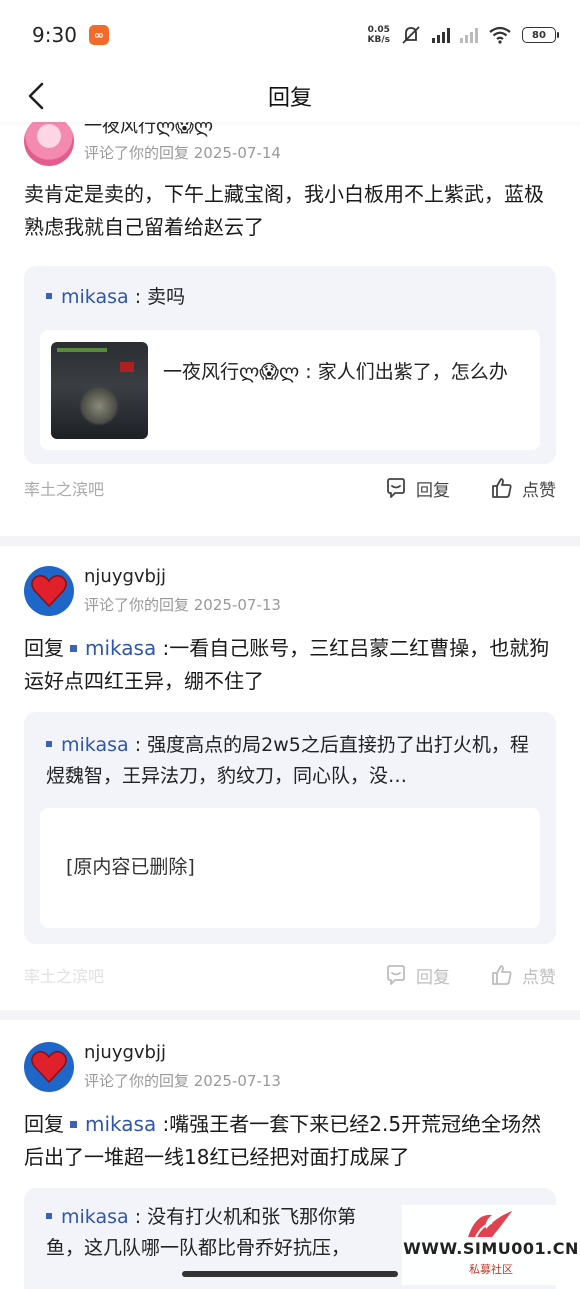 Image resolution: width=580 pixels, height=1289 pixels. What do you see at coordinates (54, 35) in the screenshot?
I see `status-time: 9:30` at bounding box center [54, 35].